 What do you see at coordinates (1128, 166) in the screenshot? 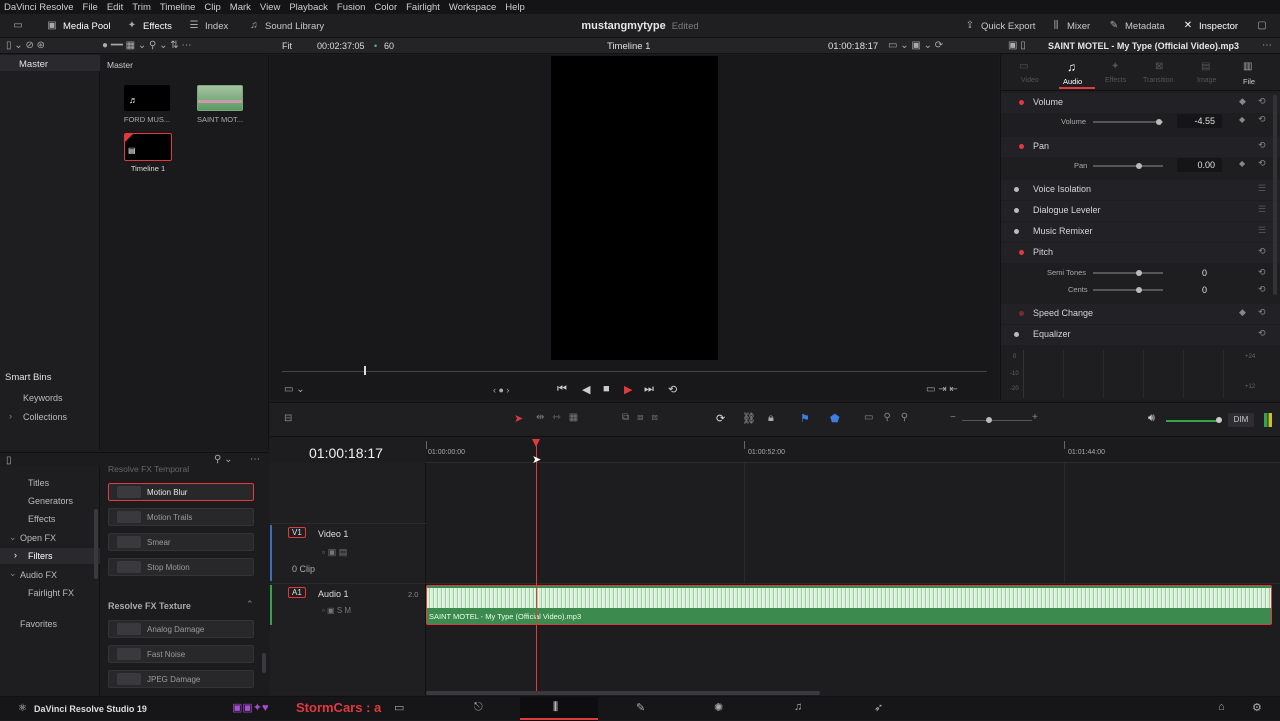
I see `pan-slider` at bounding box center [1128, 166].